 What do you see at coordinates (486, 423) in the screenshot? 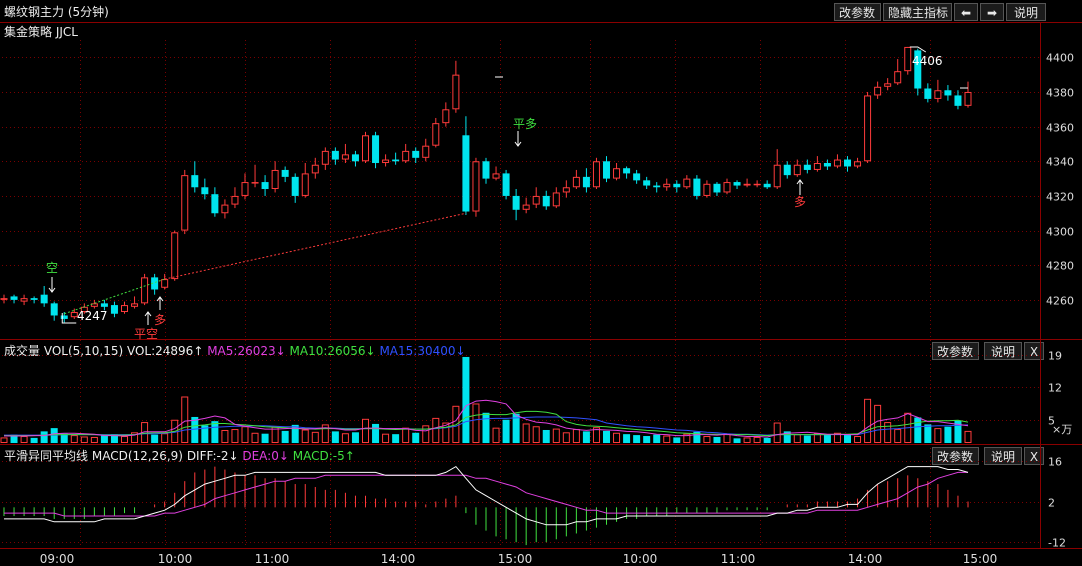
I see `volume-ma10-line` at bounding box center [486, 423].